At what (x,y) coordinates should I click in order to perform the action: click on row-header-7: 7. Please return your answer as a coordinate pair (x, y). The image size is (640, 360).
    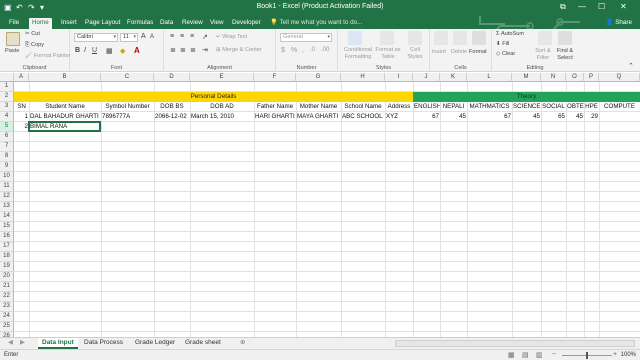
    Looking at the image, I should click on (7, 147).